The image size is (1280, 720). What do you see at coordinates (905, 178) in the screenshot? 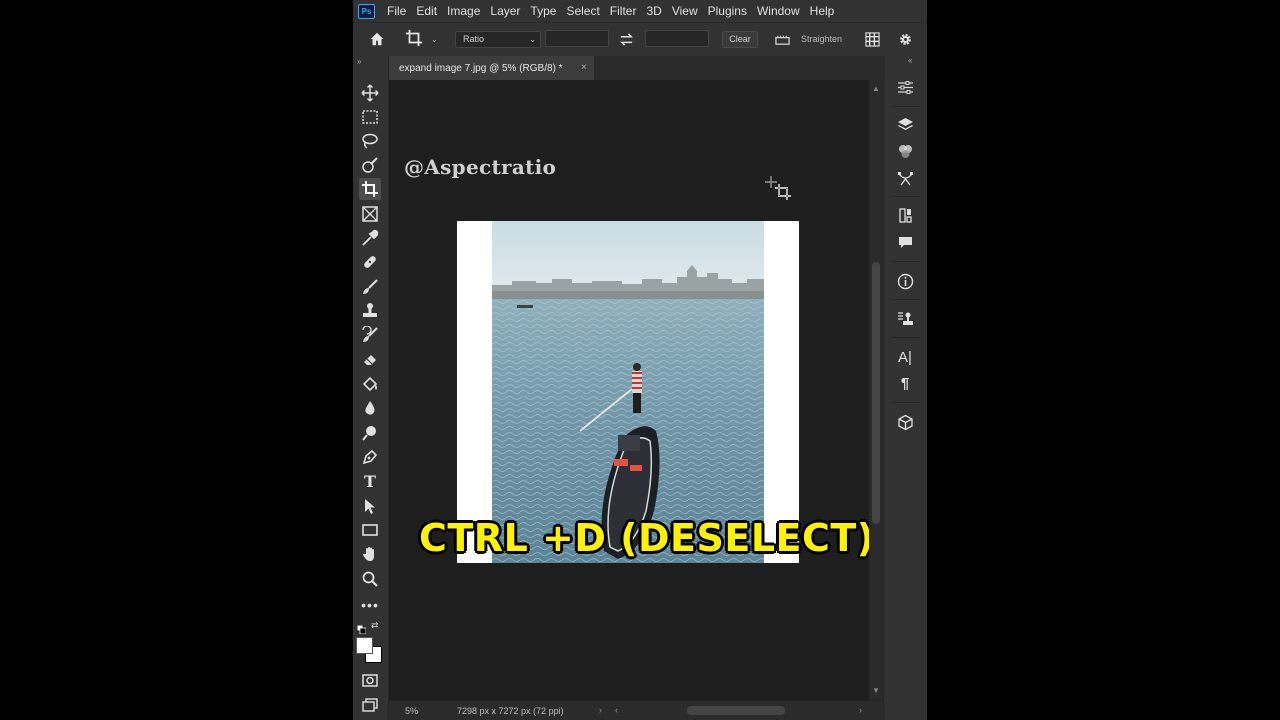
I see `paths-panel-icon` at bounding box center [905, 178].